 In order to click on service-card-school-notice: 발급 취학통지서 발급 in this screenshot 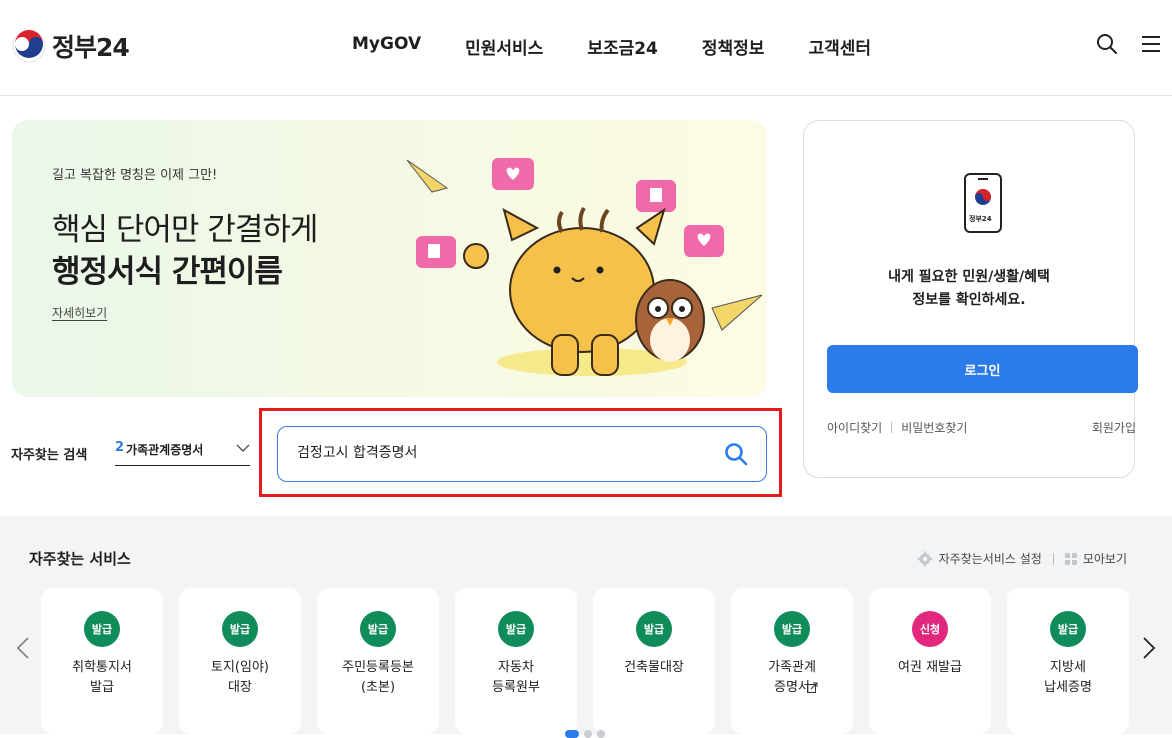, I will do `click(102, 661)`.